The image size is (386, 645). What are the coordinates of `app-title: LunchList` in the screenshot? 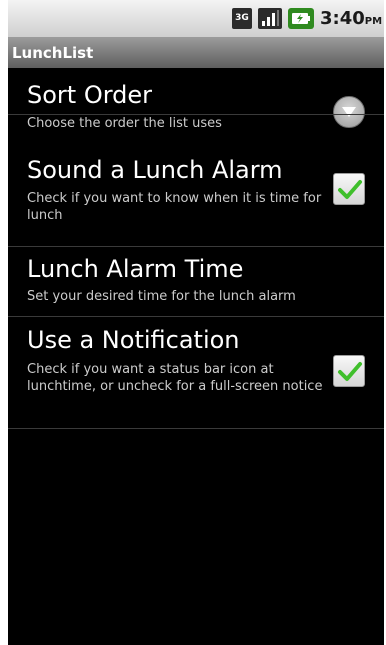 It's located at (53, 53).